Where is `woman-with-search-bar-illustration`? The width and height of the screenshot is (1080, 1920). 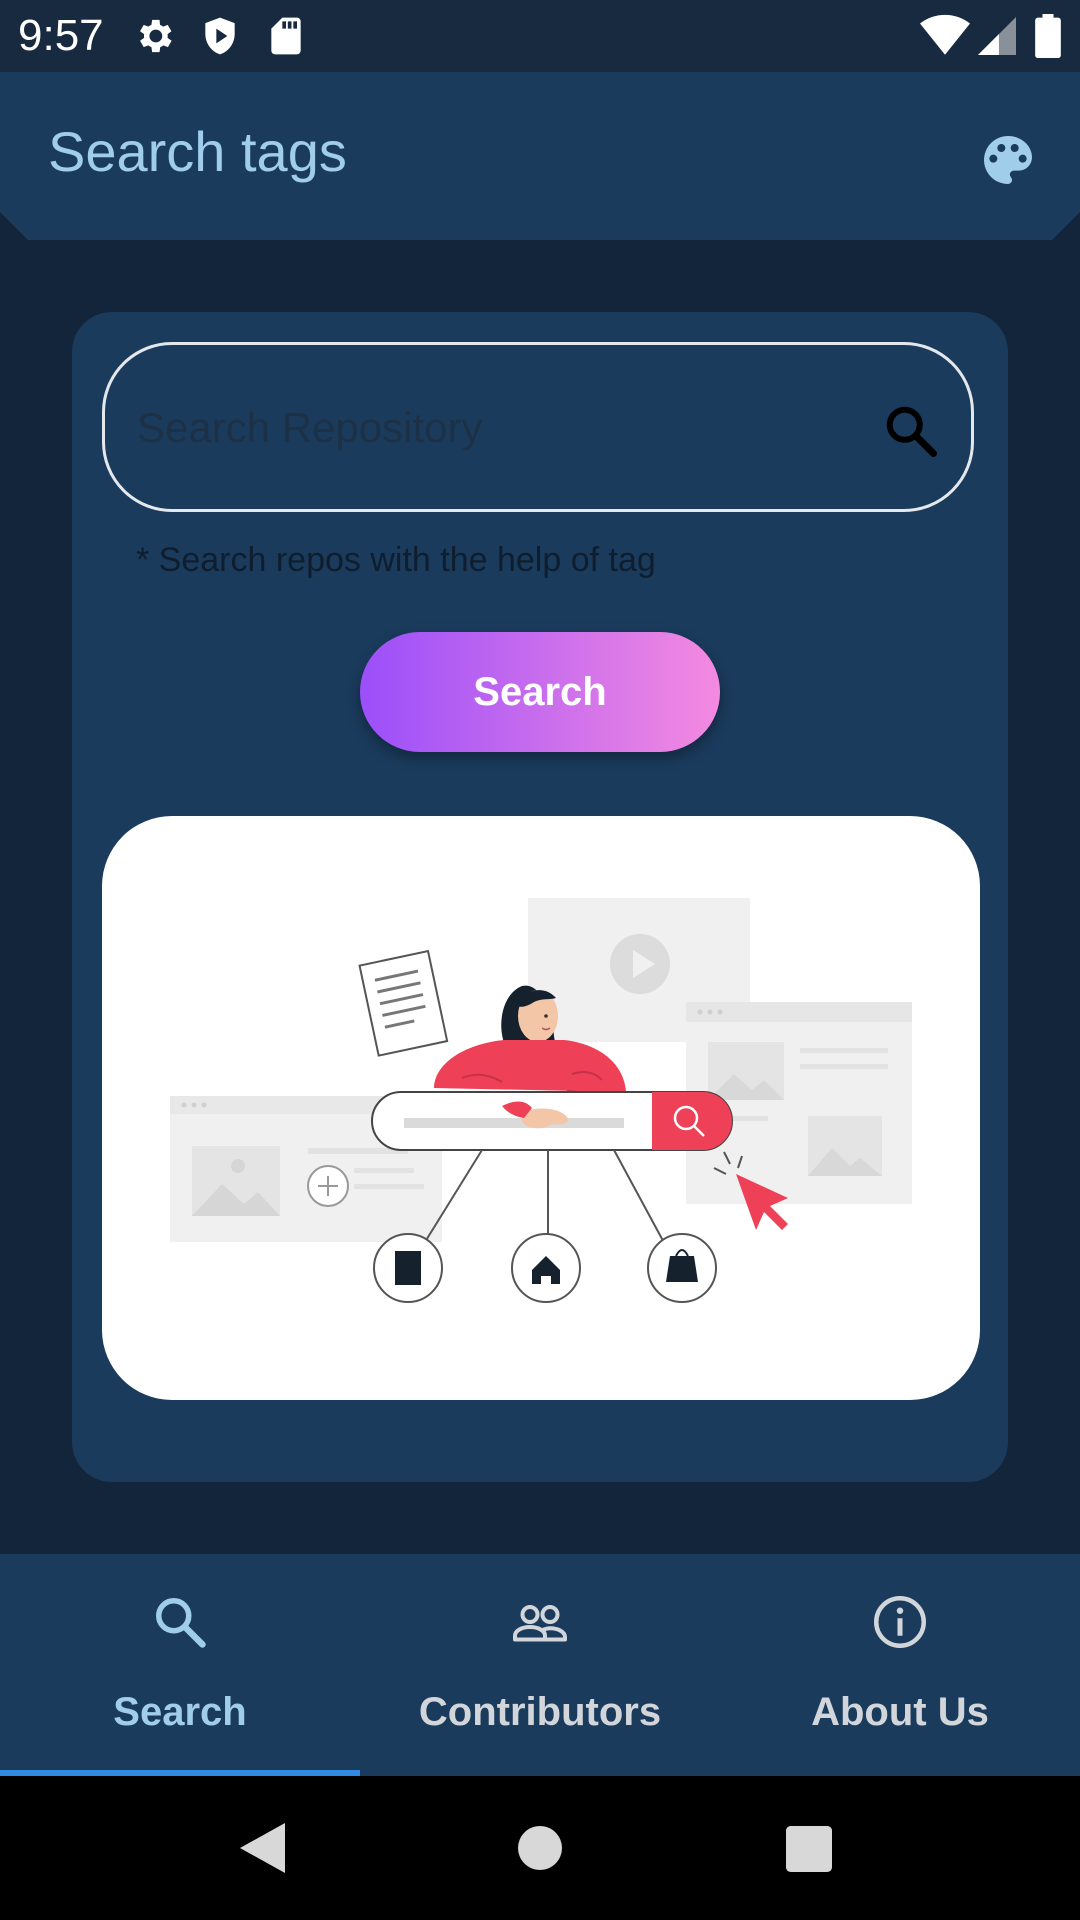
woman-with-search-bar-illustration is located at coordinates (541, 1100).